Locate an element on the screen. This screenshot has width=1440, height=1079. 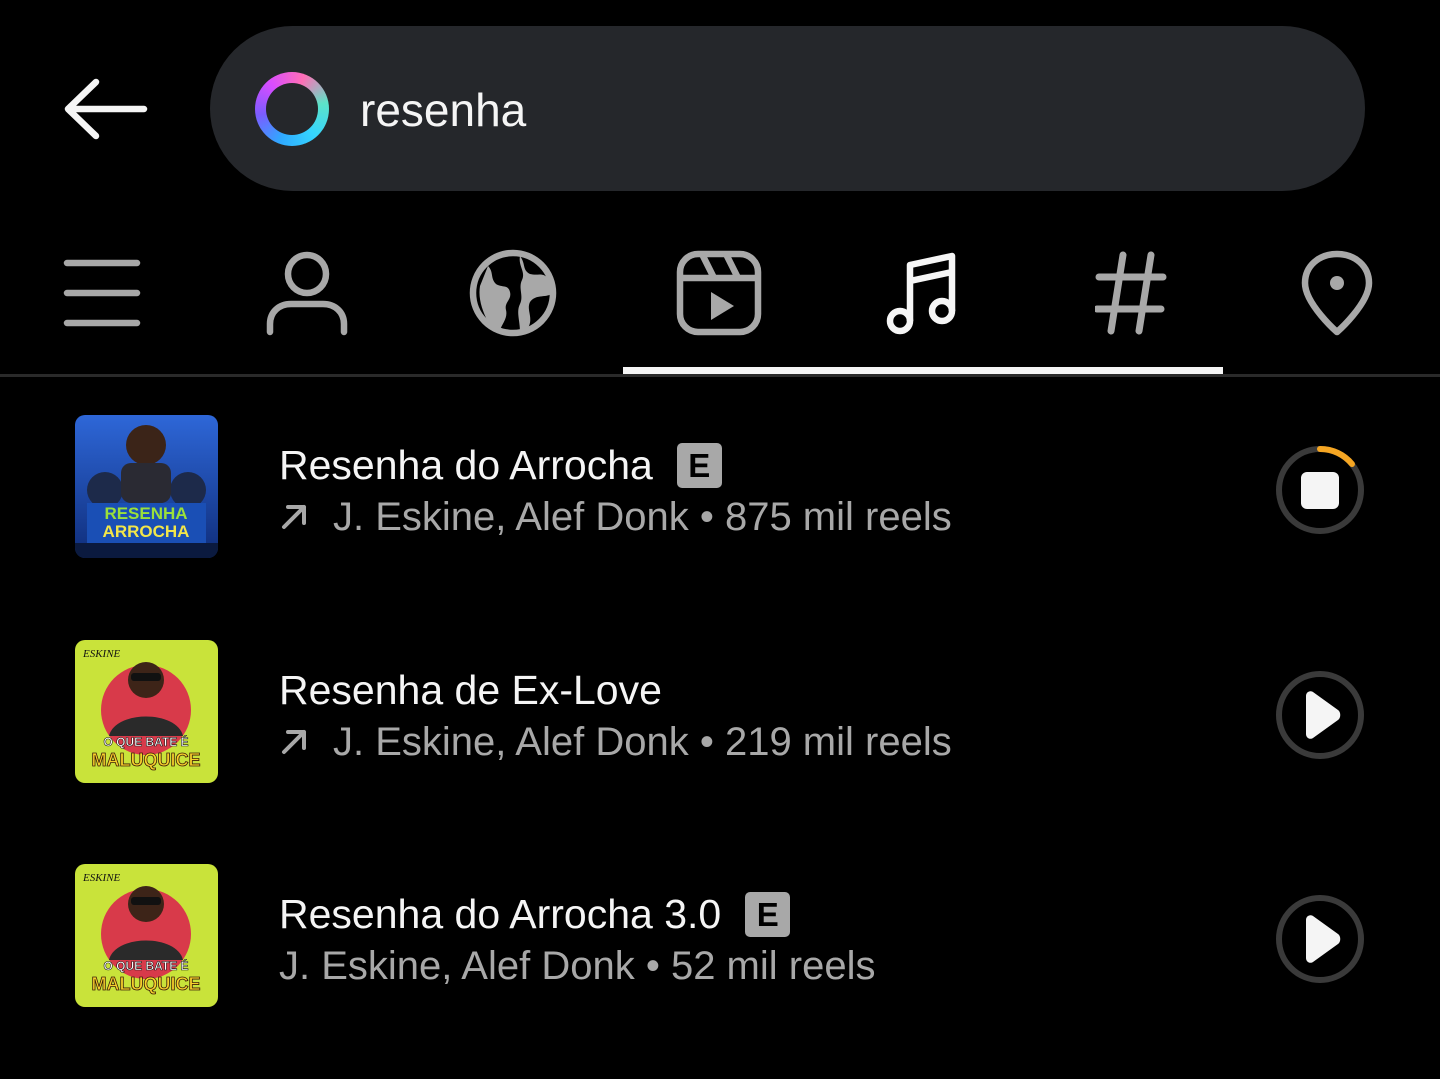
album-cover: RESENHA ARROCHA is located at coordinates (146, 486).